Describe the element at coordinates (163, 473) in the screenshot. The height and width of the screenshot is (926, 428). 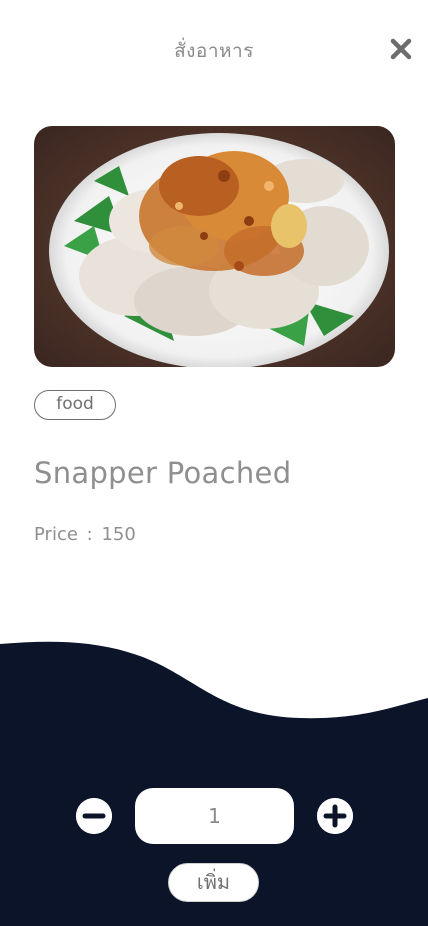
I see `dish-name: Snapper Poached` at that location.